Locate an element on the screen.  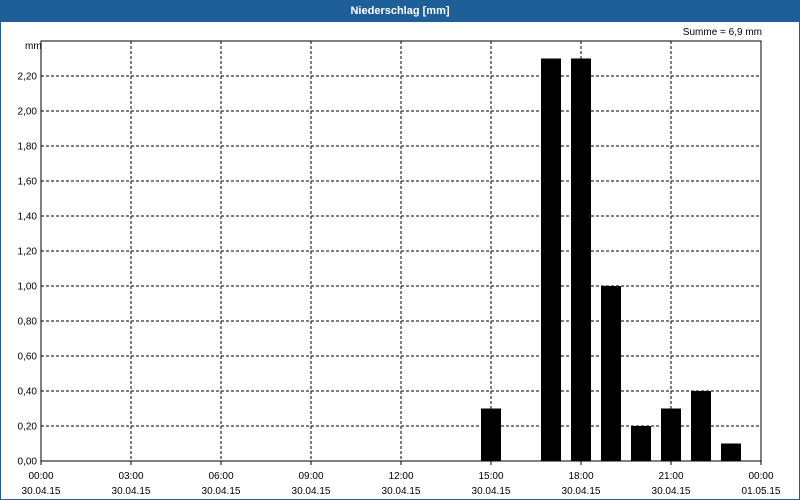
y-tick-label: 2,20 is located at coordinates (28, 77).